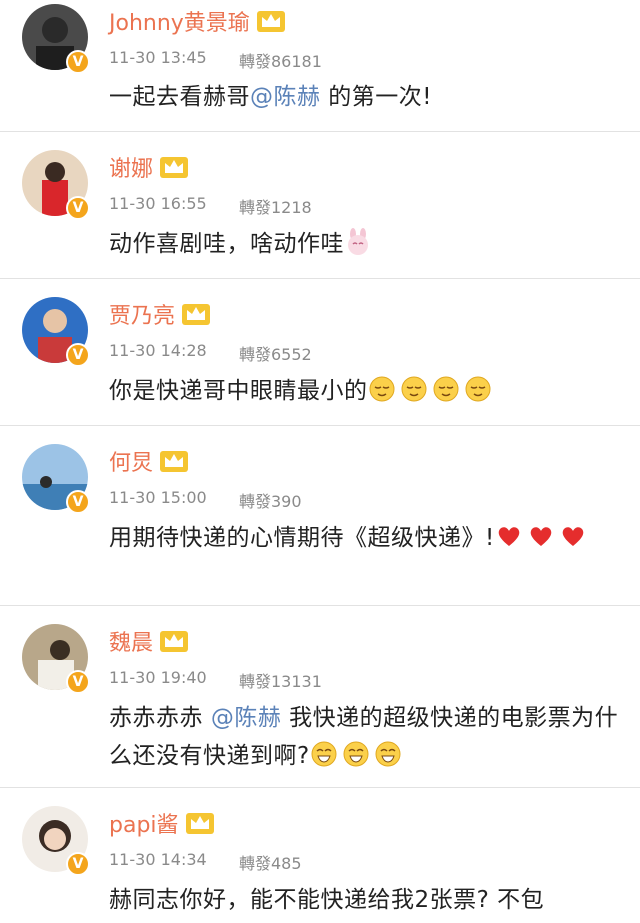 This screenshot has width=640, height=923. What do you see at coordinates (179, 97) in the screenshot?
I see `text-part: 一起去看赫哥` at bounding box center [179, 97].